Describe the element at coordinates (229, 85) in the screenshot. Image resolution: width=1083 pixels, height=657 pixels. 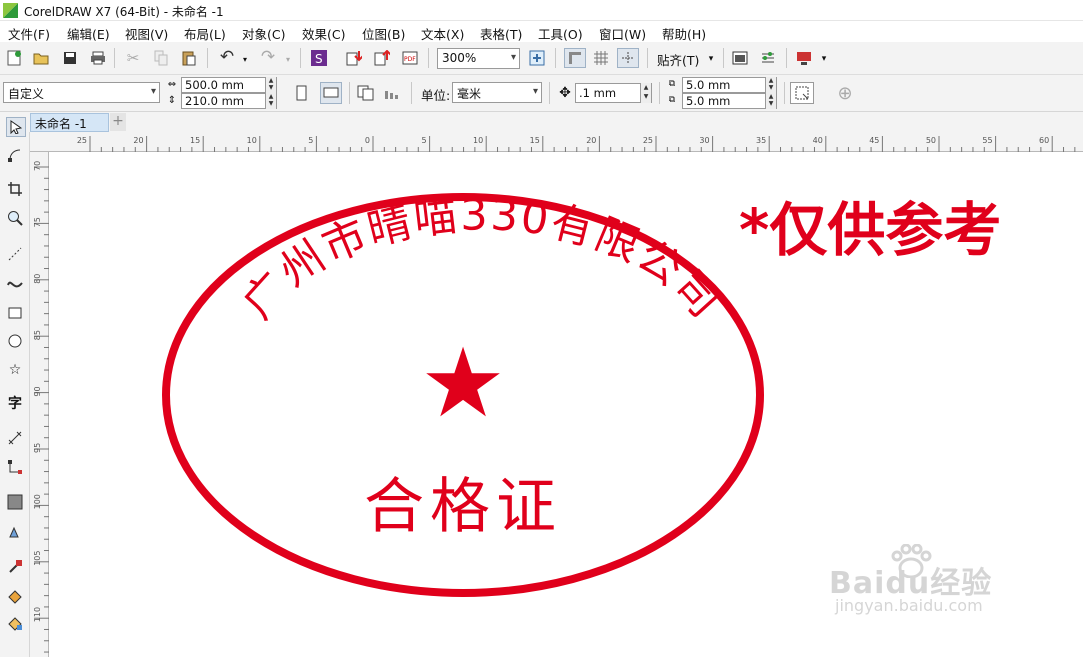
I see `page-width-input: 500.0 mm ▲ ▼` at that location.